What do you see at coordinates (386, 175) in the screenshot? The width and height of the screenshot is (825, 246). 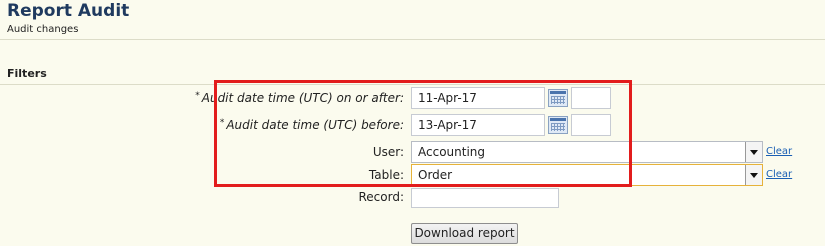 I see `table-label: Table:` at bounding box center [386, 175].